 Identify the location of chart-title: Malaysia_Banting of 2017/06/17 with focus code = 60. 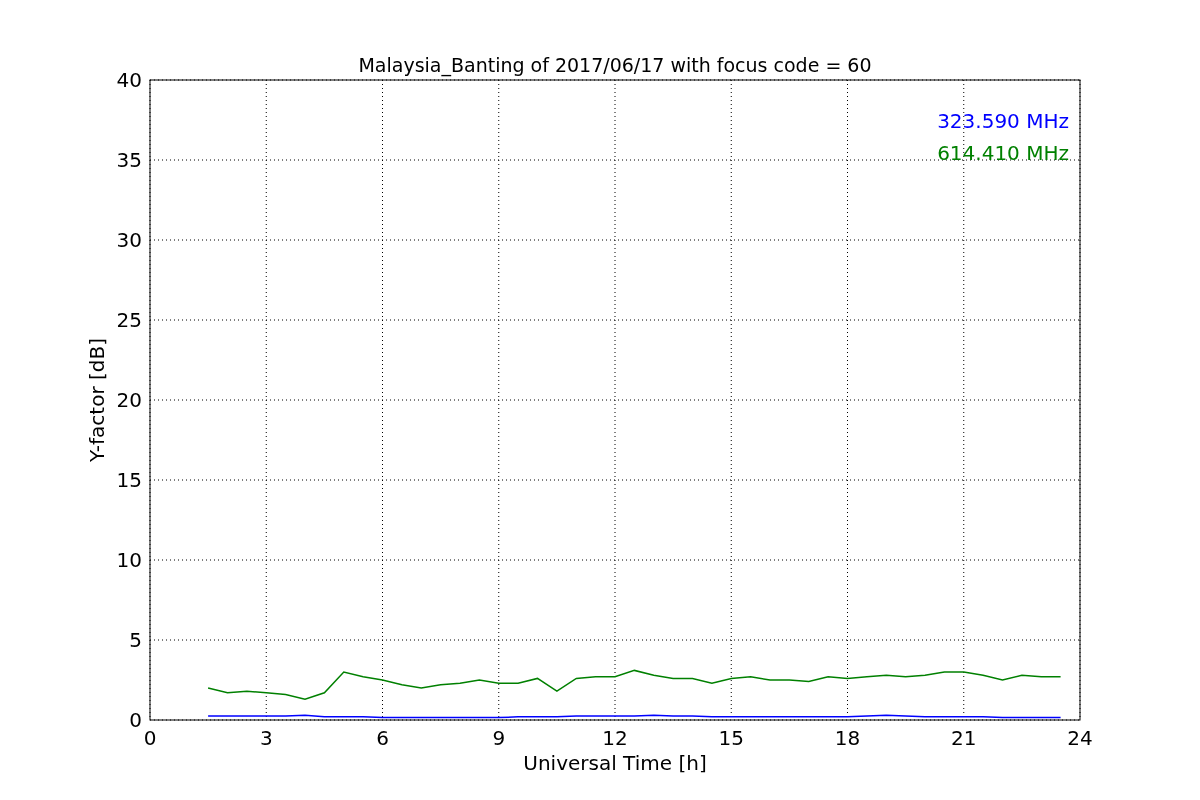
(615, 65).